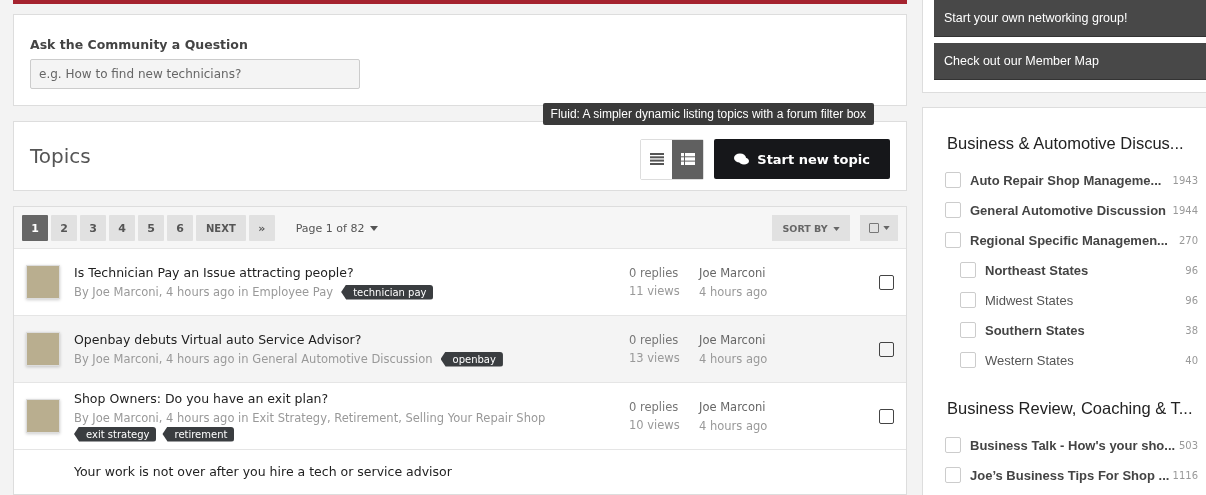 This screenshot has width=1206, height=495. I want to click on views-count: 11 views, so click(655, 291).